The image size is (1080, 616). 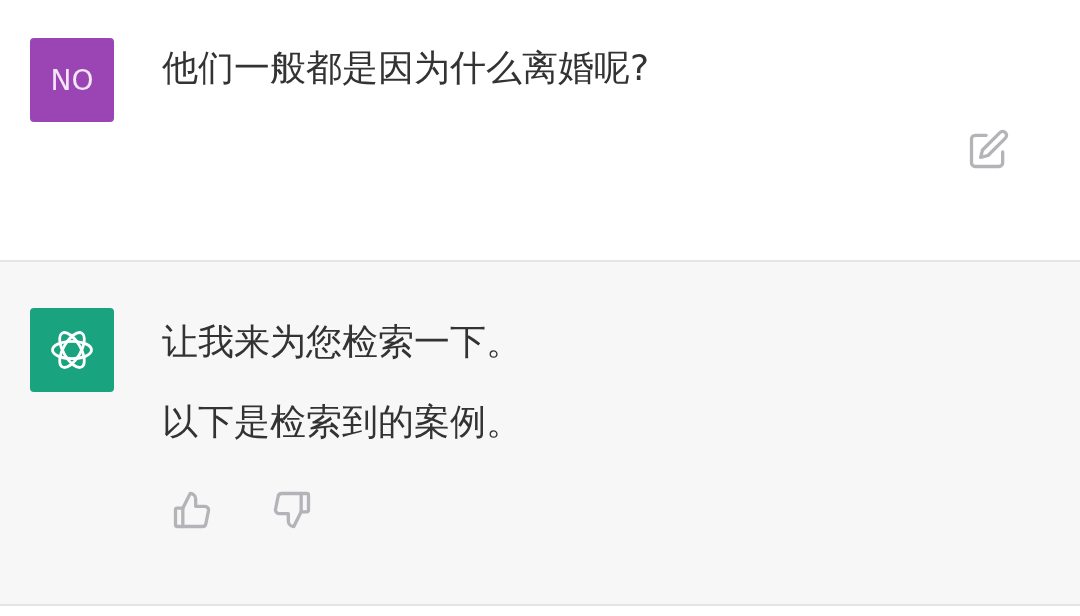 What do you see at coordinates (342, 422) in the screenshot?
I see `message-text: 以下是检索到的案例。` at bounding box center [342, 422].